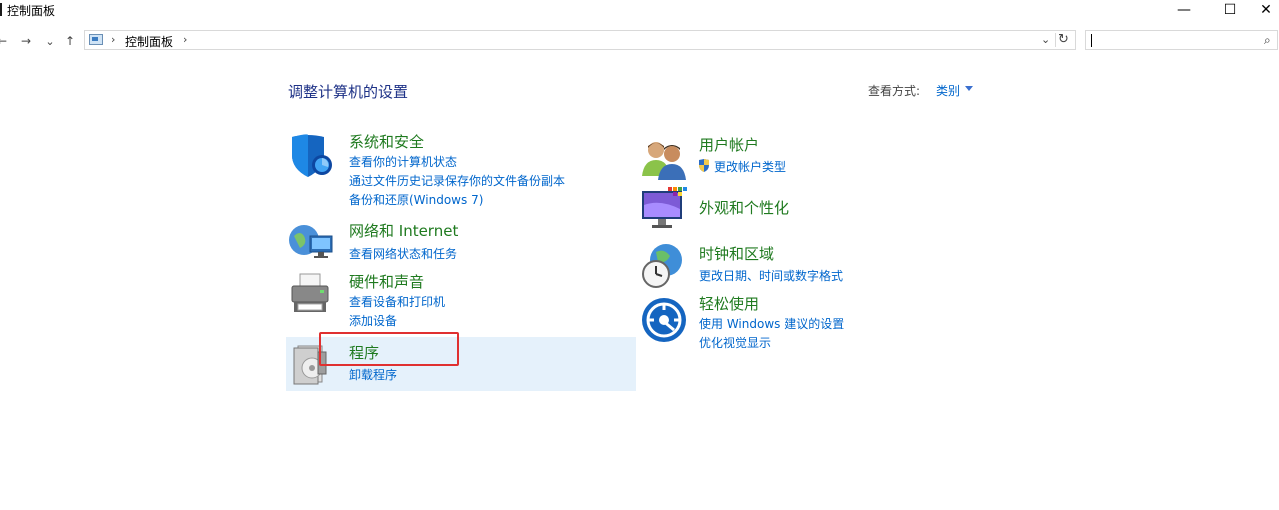 This screenshot has width=1279, height=510. What do you see at coordinates (348, 92) in the screenshot?
I see `page-title: 调整计算机的设置` at bounding box center [348, 92].